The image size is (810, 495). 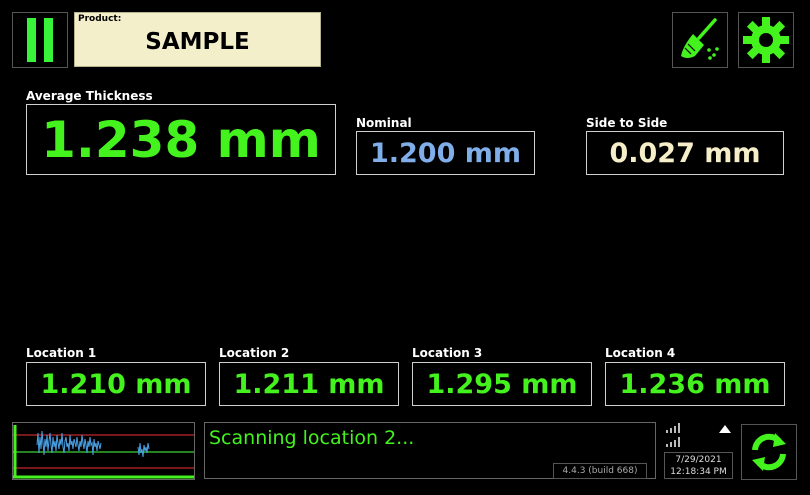 I want to click on side-to-side-value: 0.027 mm, so click(x=685, y=153).